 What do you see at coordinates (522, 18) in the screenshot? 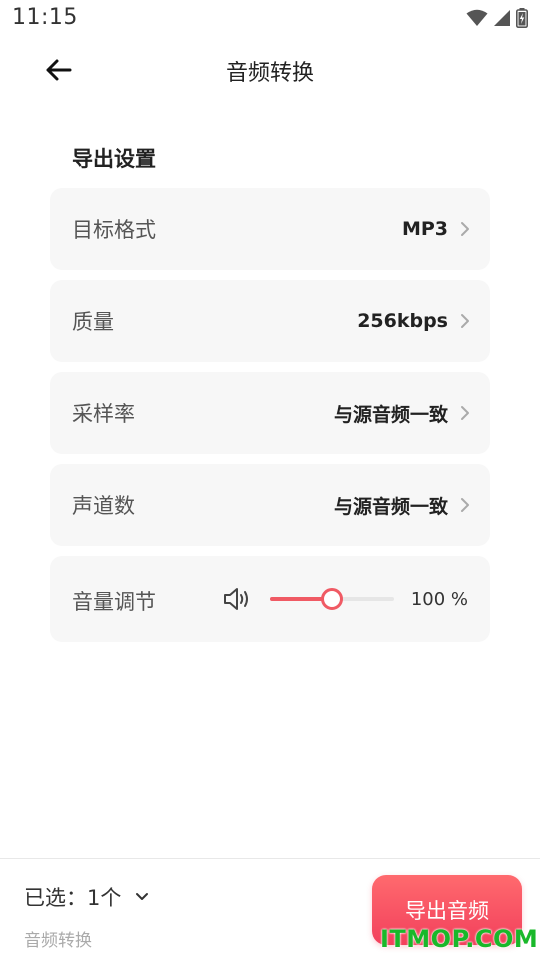
I see `battery-charging-icon` at bounding box center [522, 18].